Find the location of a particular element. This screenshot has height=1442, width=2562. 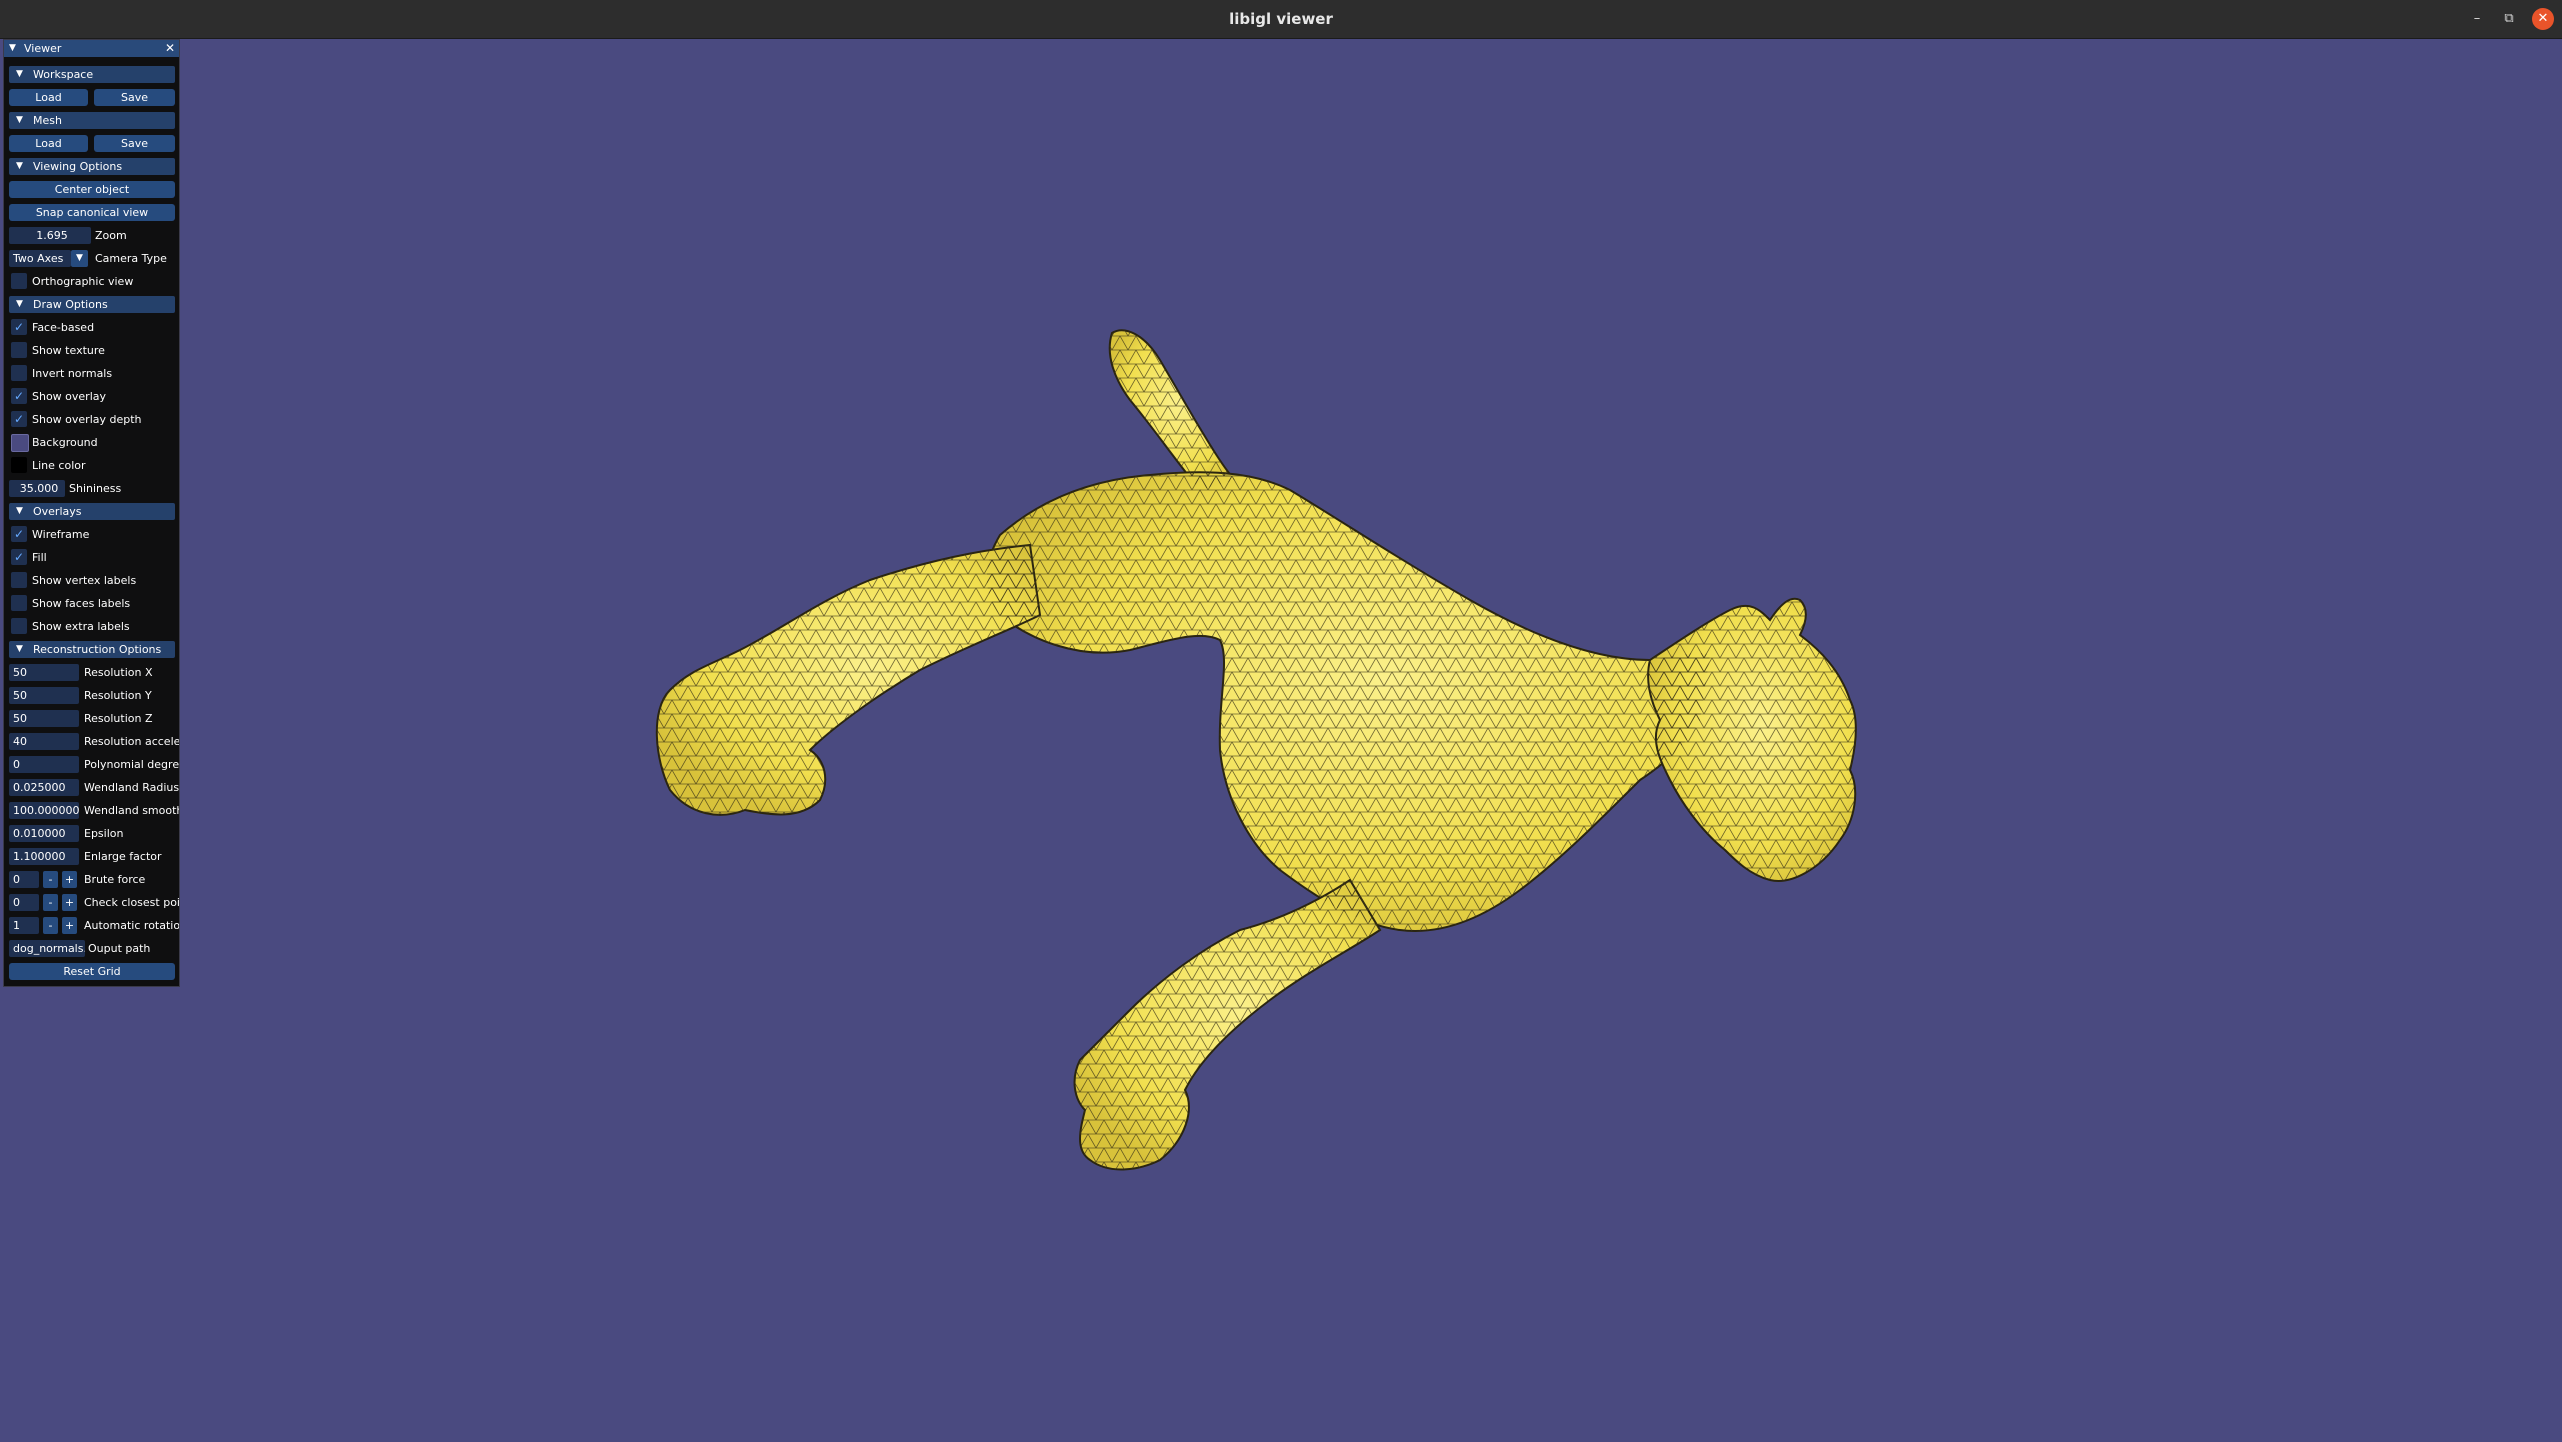

show-extra-labels-label: Show extra labels is located at coordinates (81, 626).